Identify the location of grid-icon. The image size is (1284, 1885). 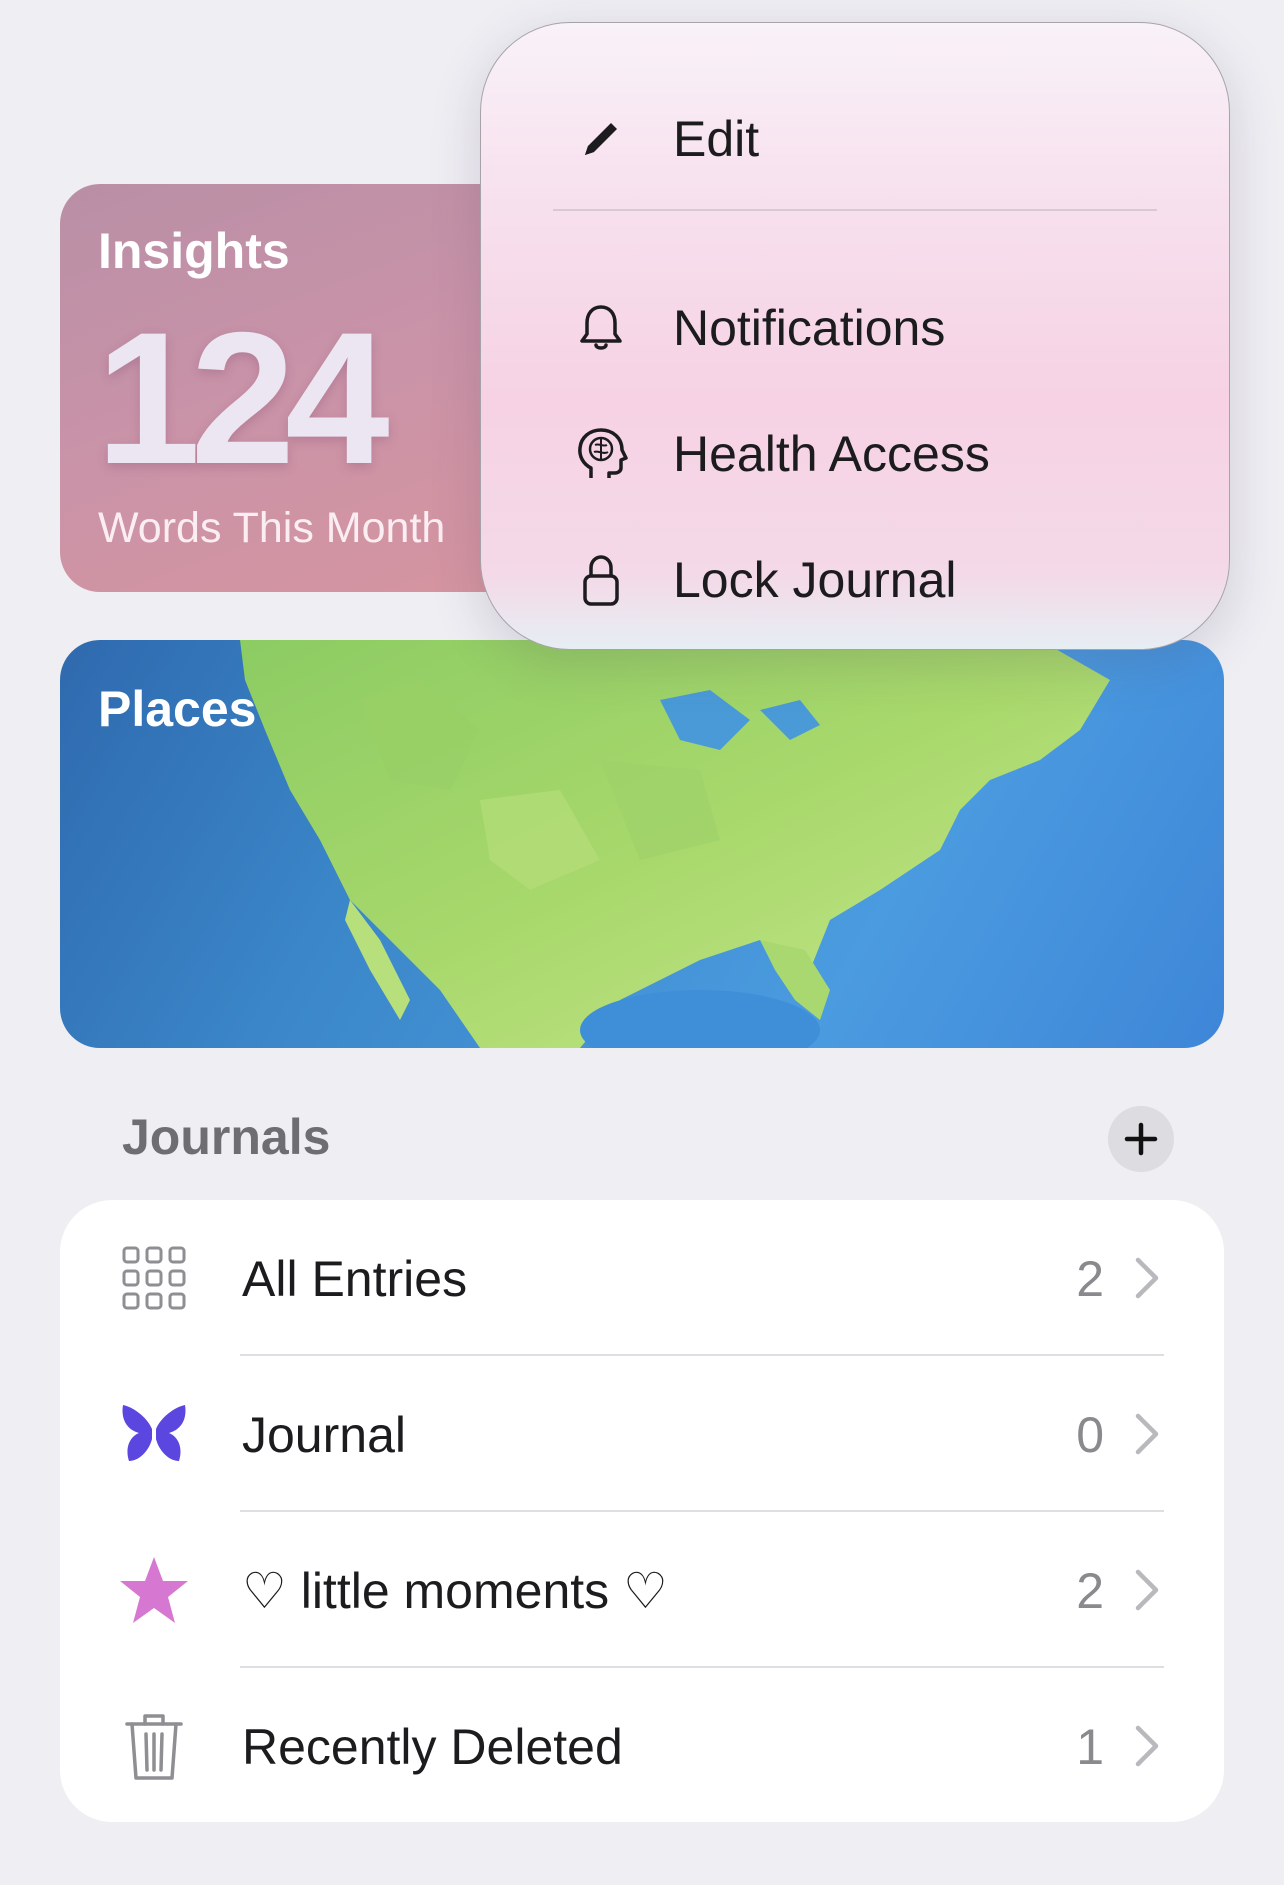
(154, 1278).